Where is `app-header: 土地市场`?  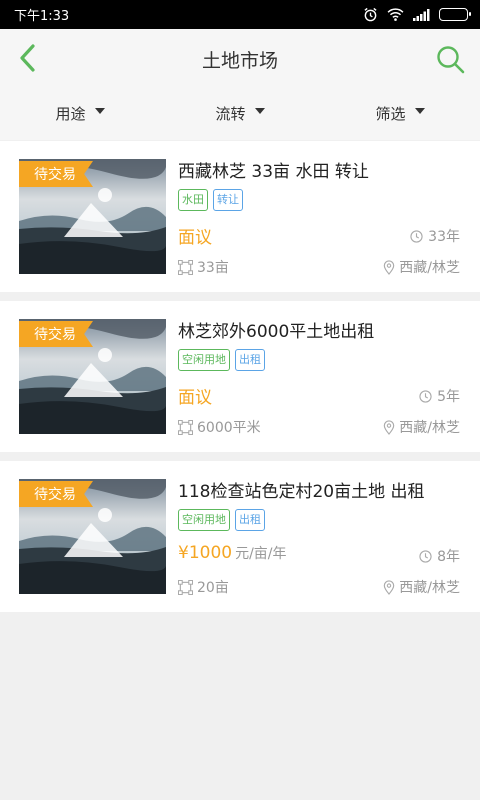 app-header: 土地市场 is located at coordinates (240, 58).